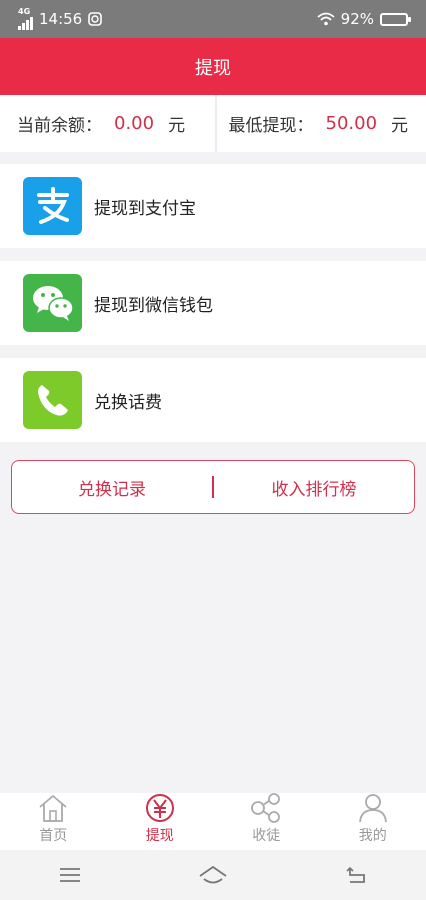 This screenshot has height=900, width=426. Describe the element at coordinates (159, 836) in the screenshot. I see `tab-withdraw-label: 提现` at that location.